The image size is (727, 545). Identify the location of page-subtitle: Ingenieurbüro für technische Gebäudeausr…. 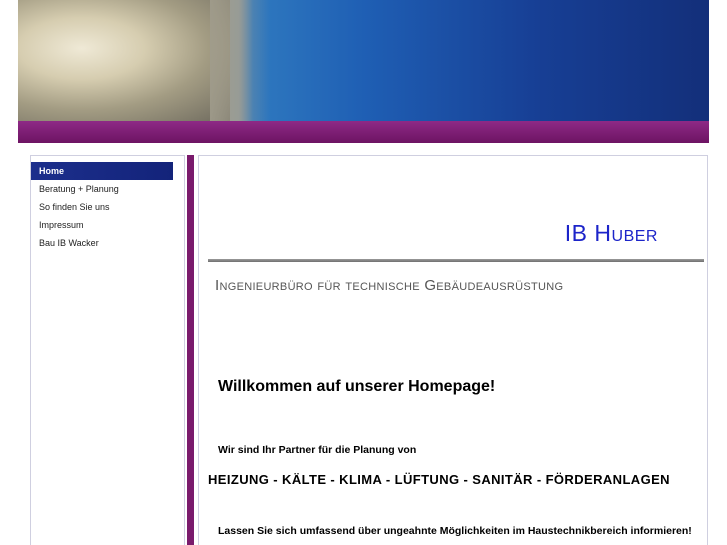
(389, 285).